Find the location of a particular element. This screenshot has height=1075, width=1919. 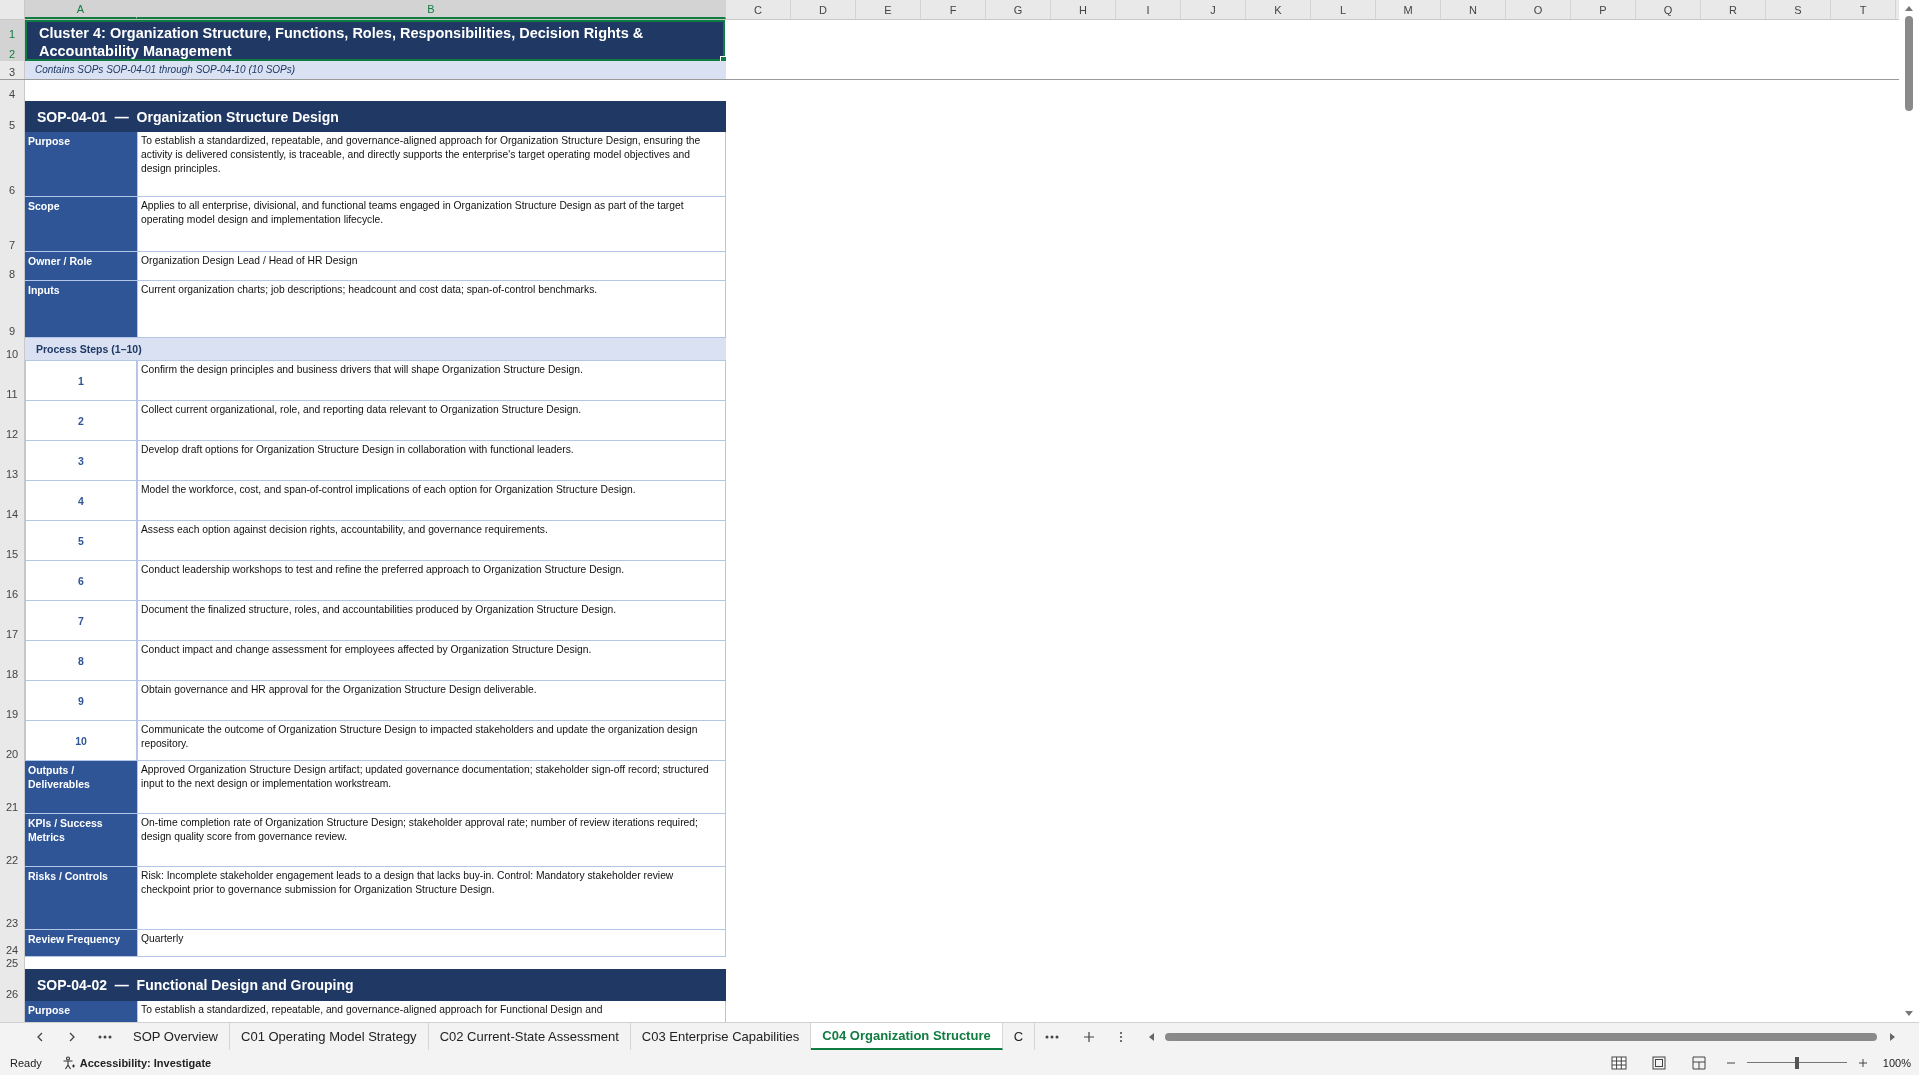

row-number: 16 is located at coordinates (12, 581).